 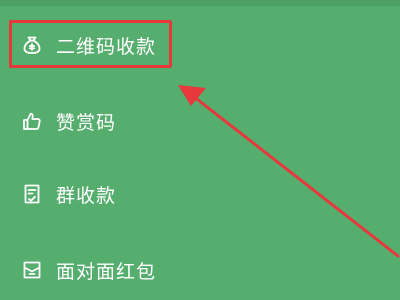 I want to click on red-packet-icon, so click(x=32, y=270).